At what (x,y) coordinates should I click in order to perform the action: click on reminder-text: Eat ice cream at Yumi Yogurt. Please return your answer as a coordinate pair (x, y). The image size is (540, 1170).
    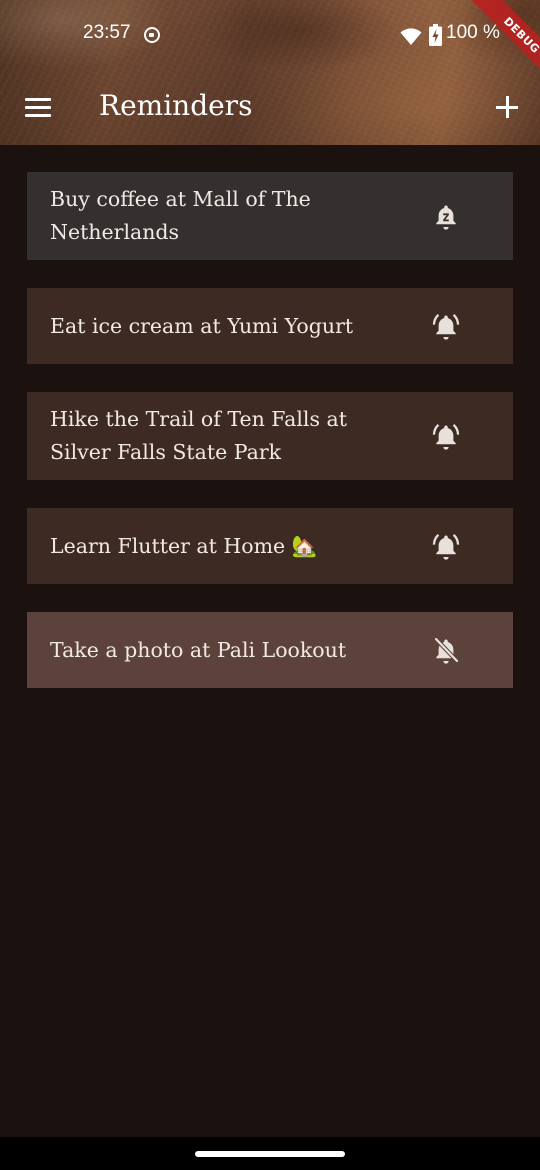
    Looking at the image, I should click on (202, 325).